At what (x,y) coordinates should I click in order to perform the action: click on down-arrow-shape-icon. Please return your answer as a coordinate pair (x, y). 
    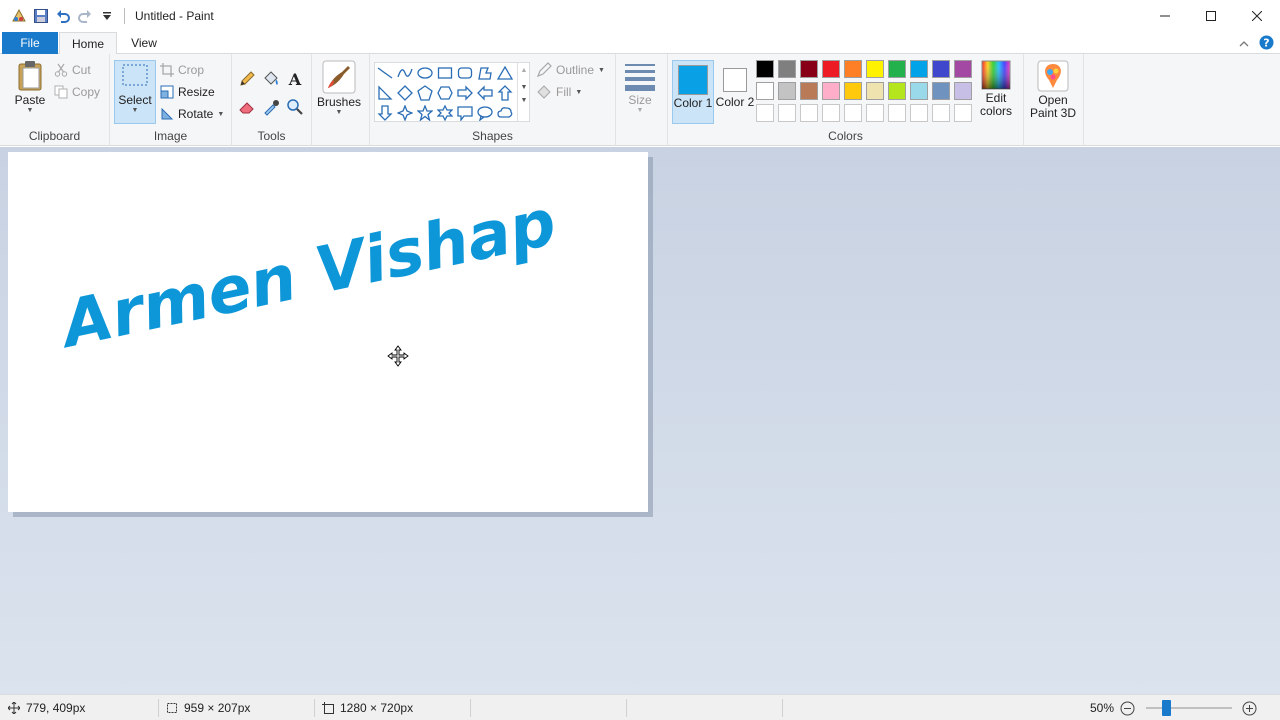
    Looking at the image, I should click on (385, 113).